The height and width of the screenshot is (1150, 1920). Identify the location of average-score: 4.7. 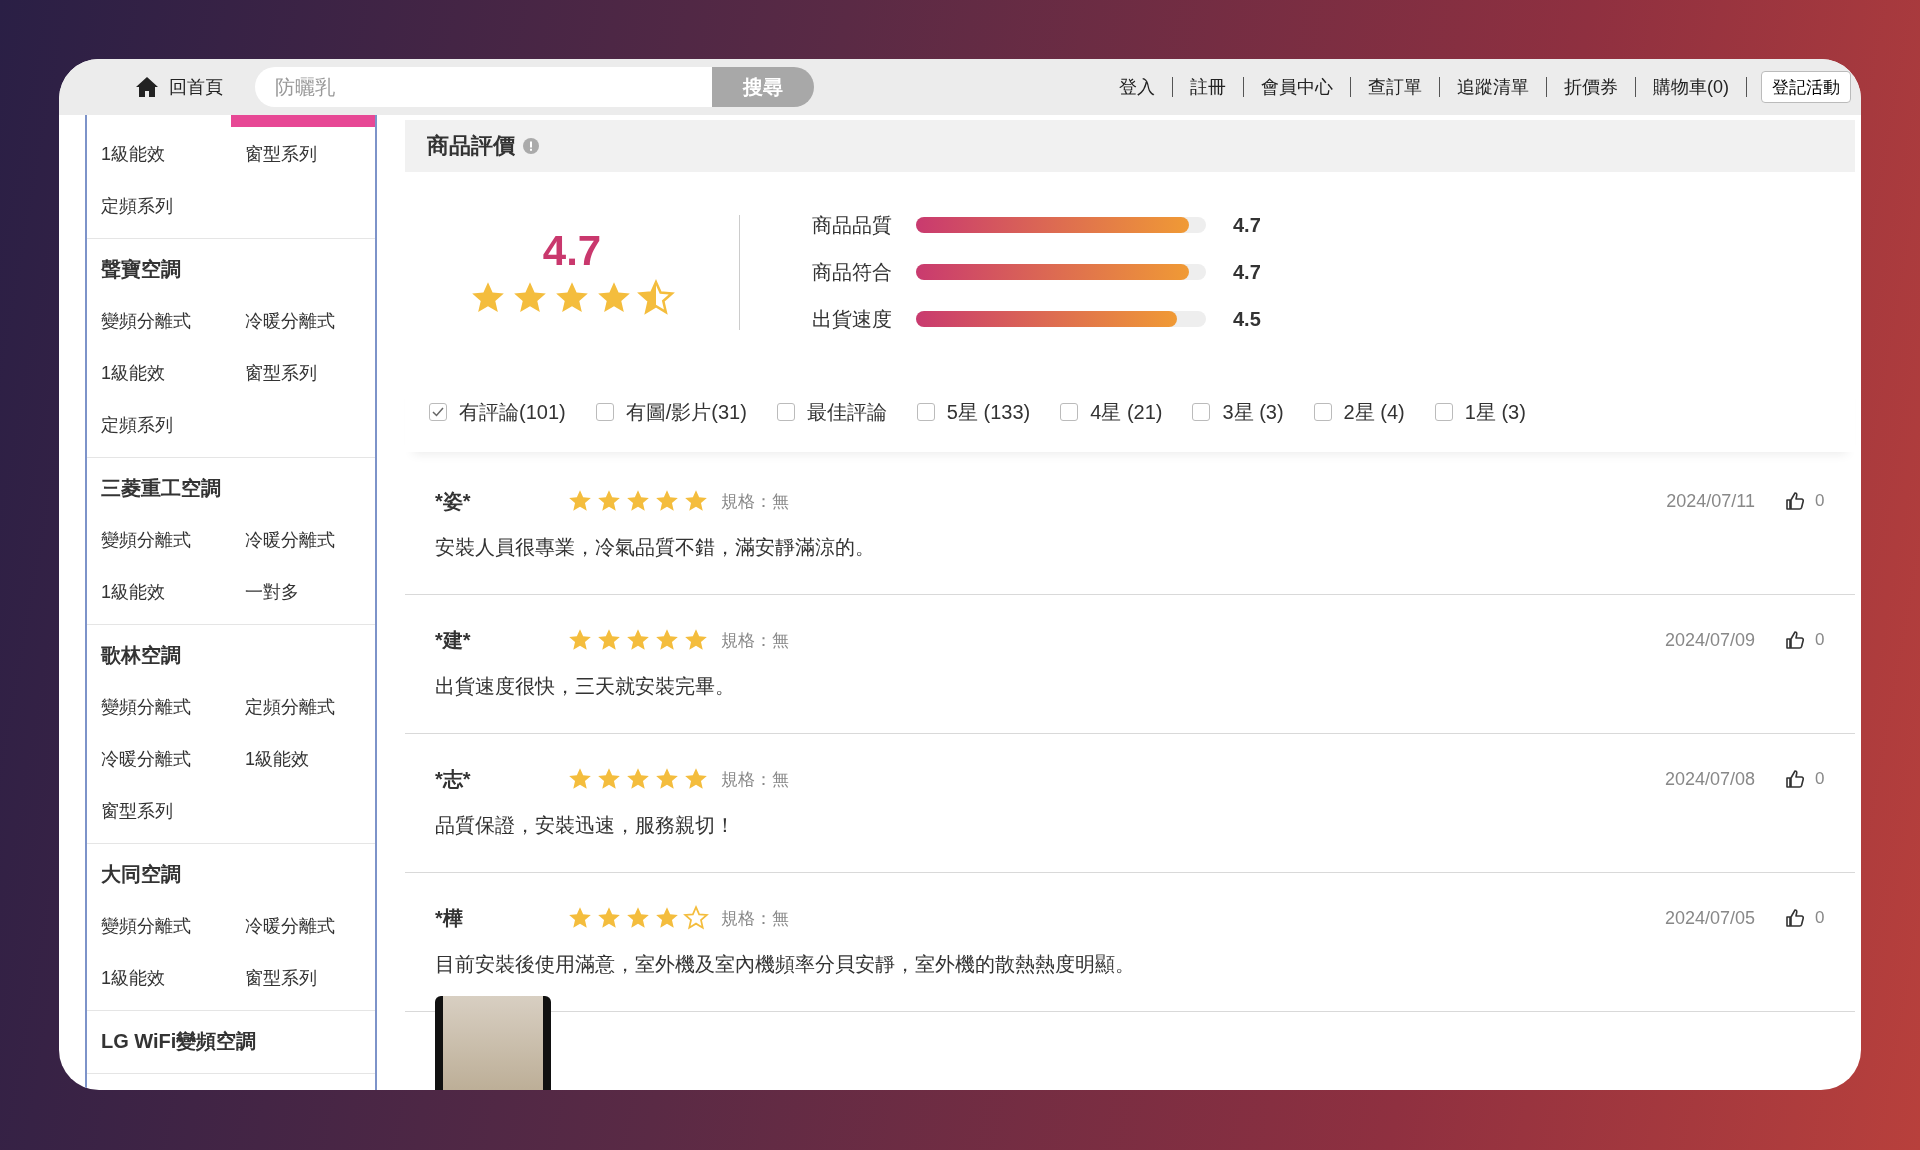
(572, 251).